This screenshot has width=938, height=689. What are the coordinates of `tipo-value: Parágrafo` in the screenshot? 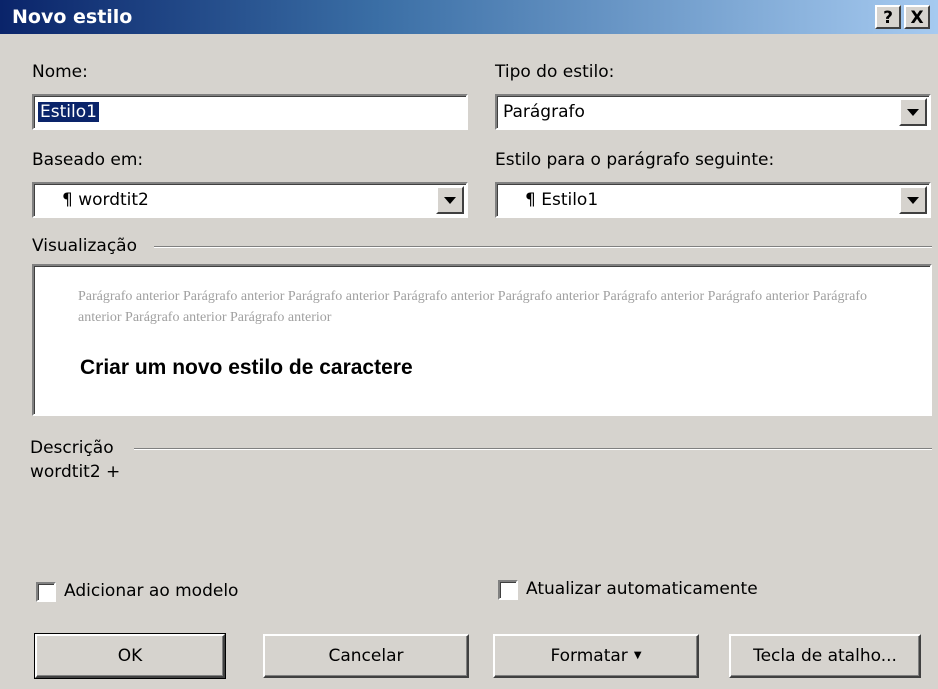 It's located at (544, 112).